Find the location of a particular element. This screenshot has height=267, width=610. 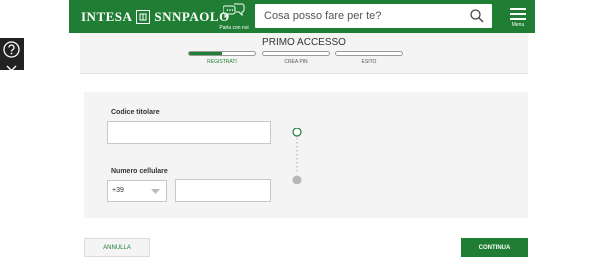

chat-button: Parla con noi is located at coordinates (234, 17).